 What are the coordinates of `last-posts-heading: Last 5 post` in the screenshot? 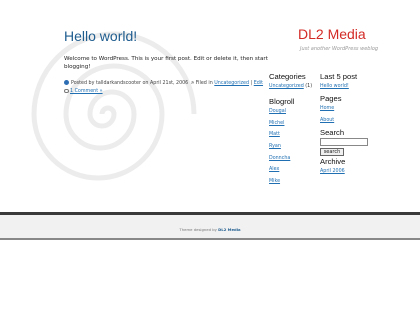 It's located at (339, 76).